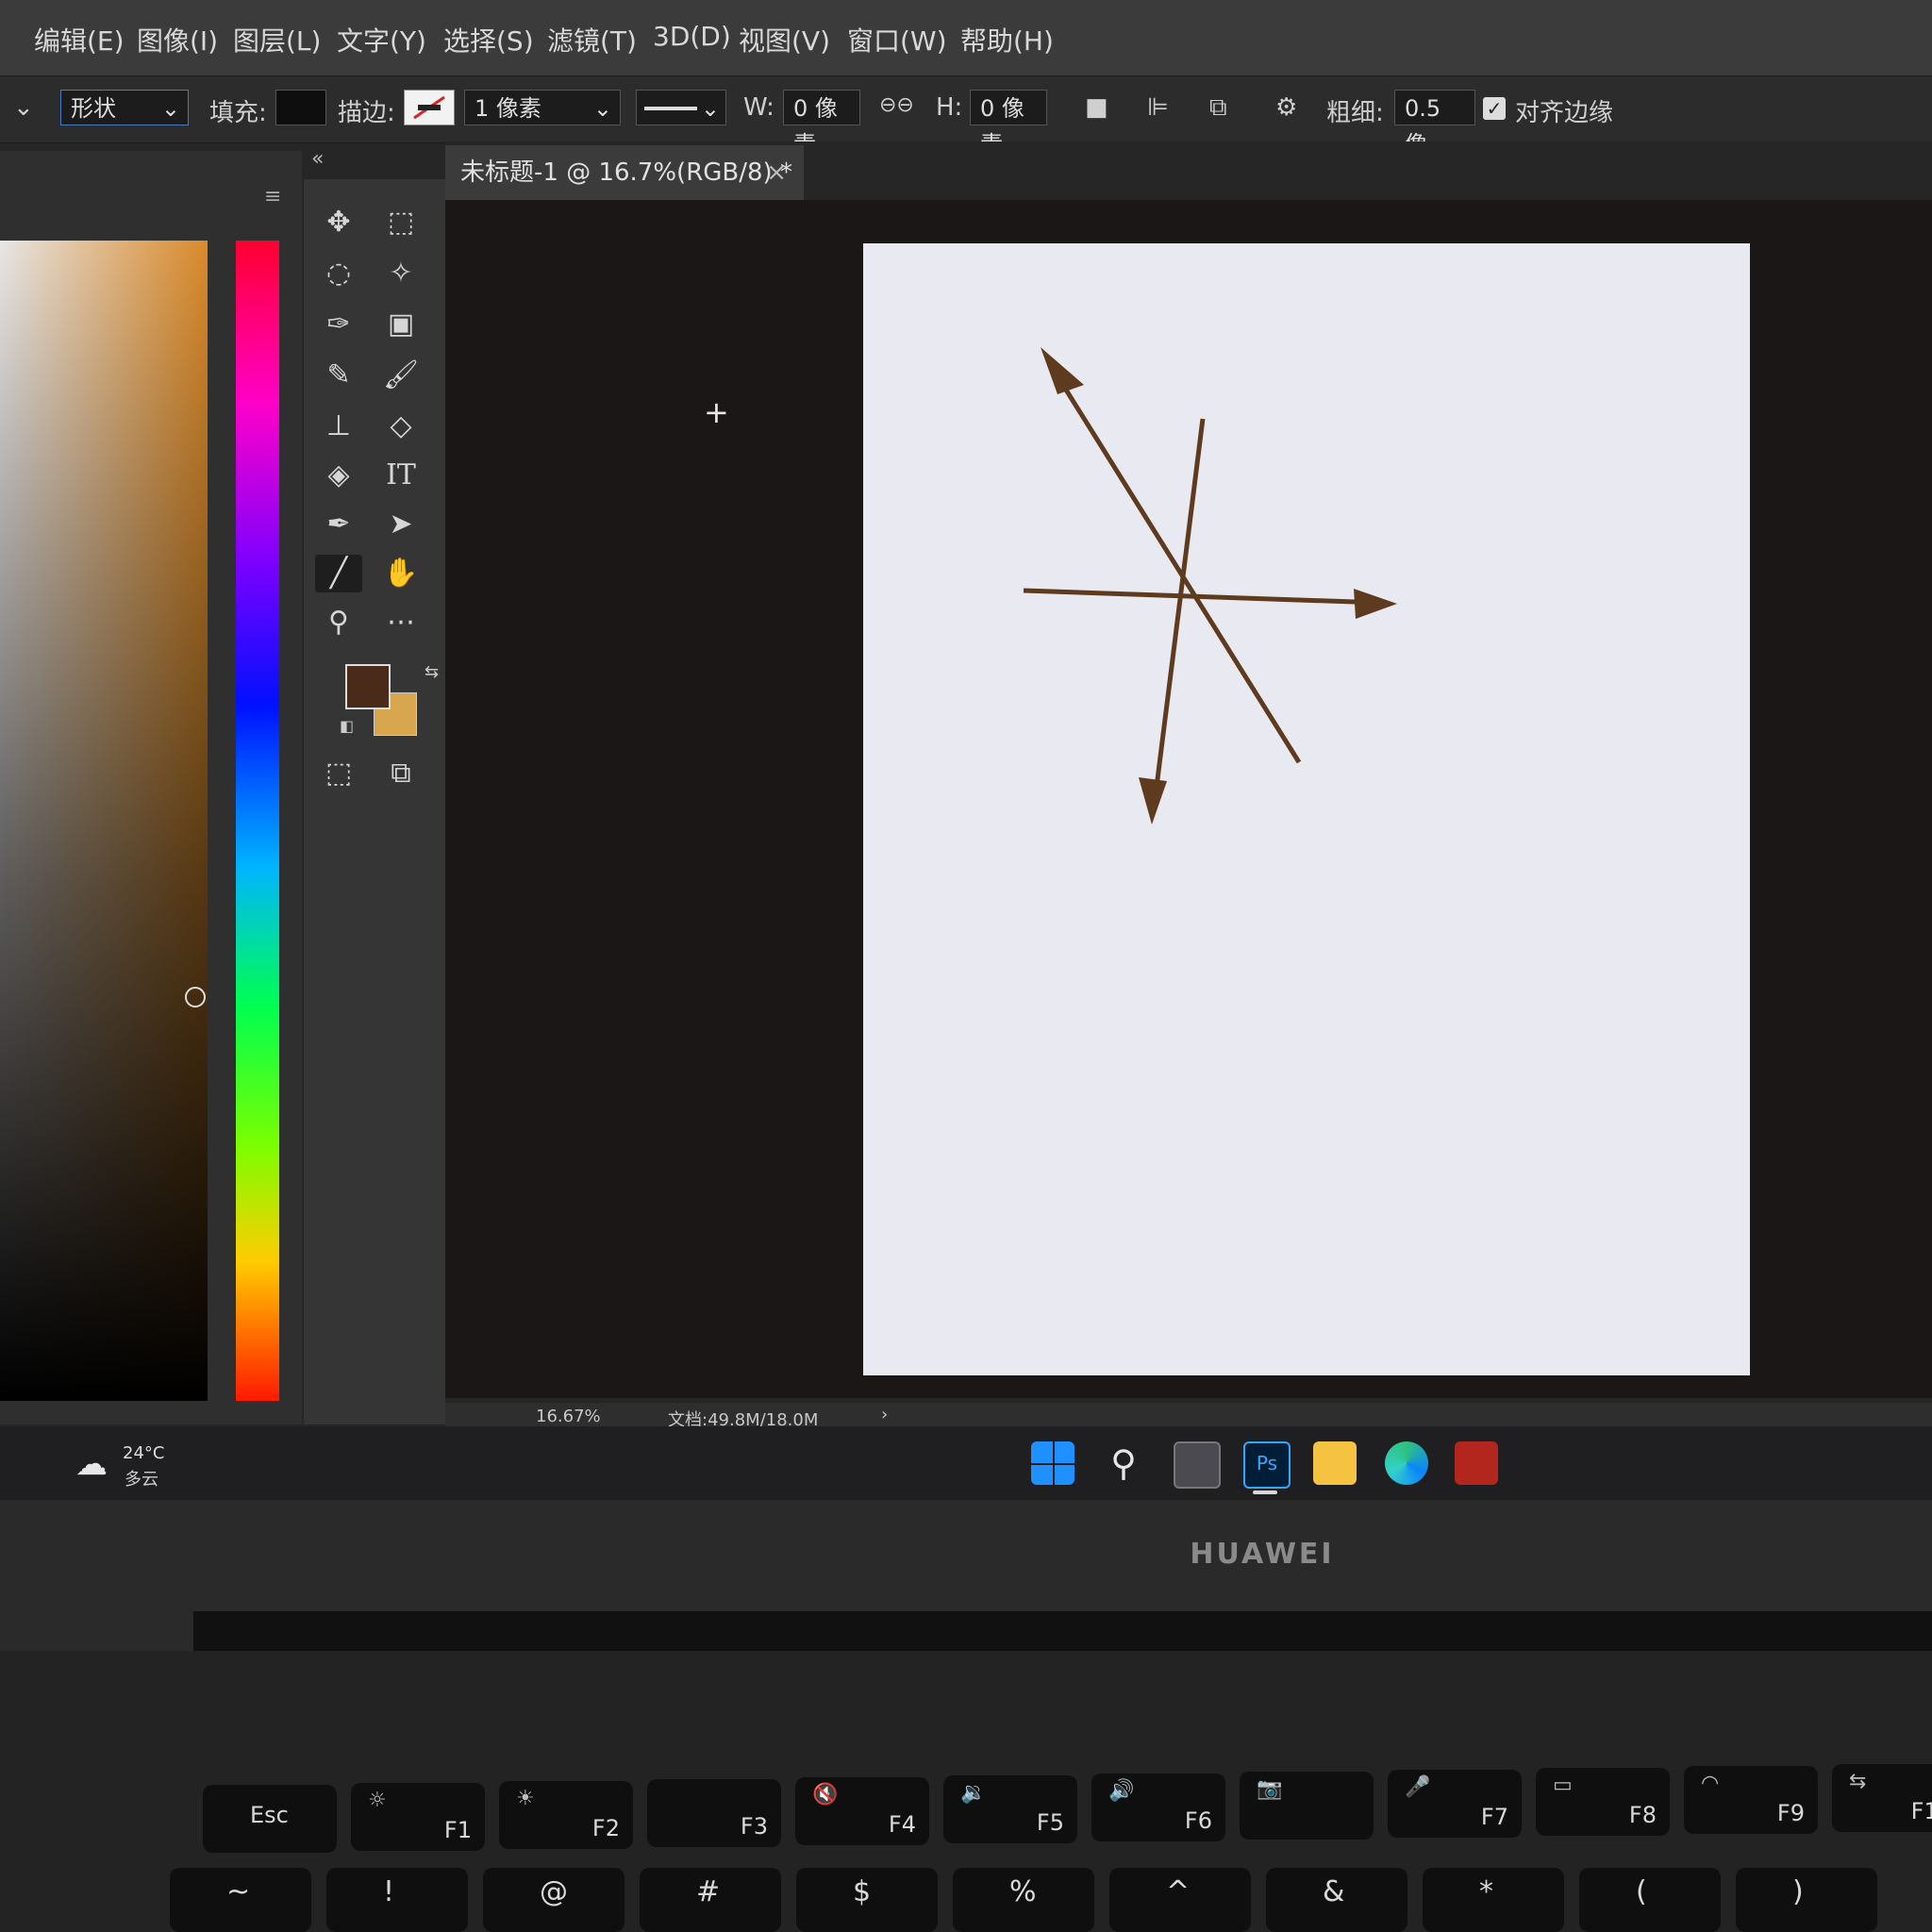  What do you see at coordinates (401, 573) in the screenshot?
I see `hand-tool-icon: ✋` at bounding box center [401, 573].